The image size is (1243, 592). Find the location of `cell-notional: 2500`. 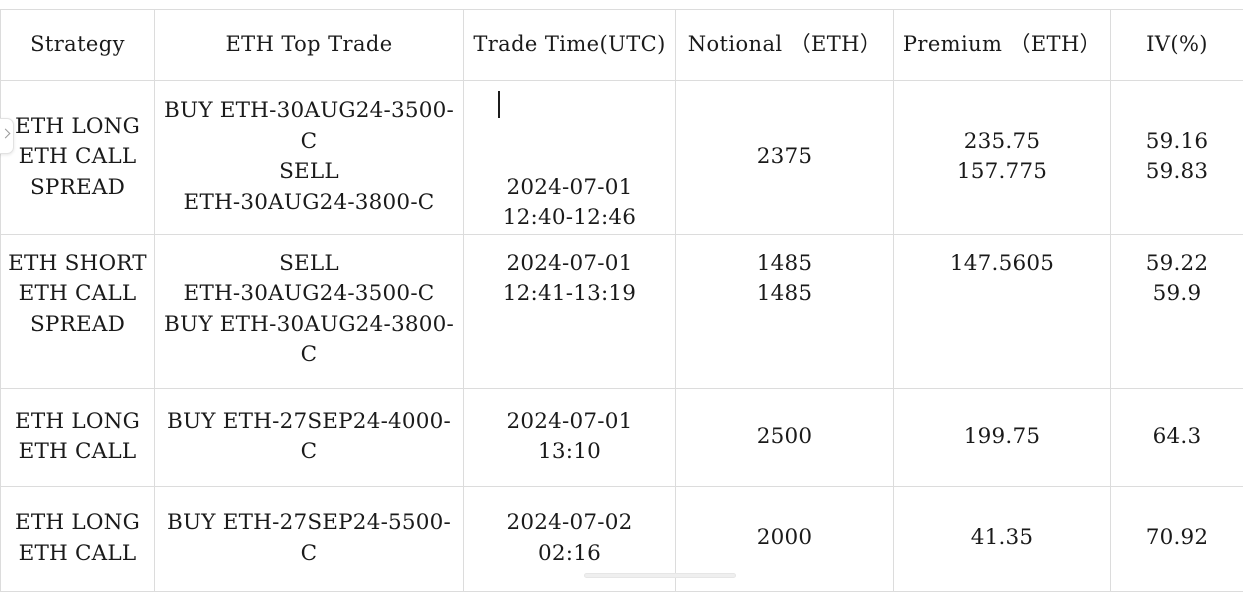

cell-notional: 2500 is located at coordinates (785, 437).